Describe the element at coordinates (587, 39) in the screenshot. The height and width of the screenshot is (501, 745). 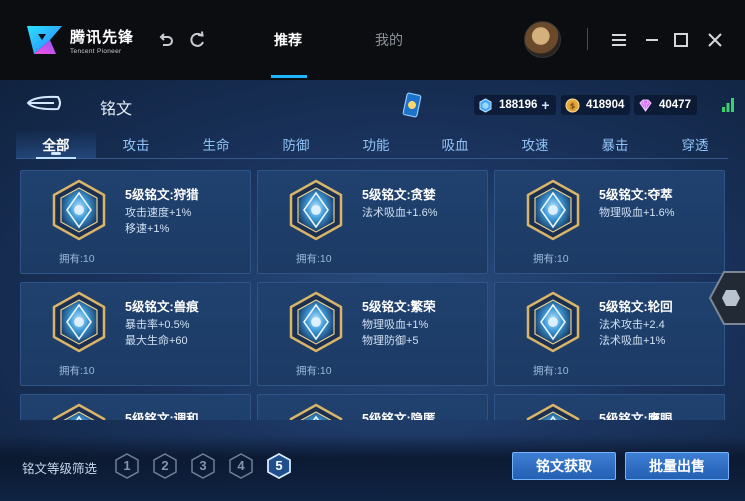
I see `divider` at that location.